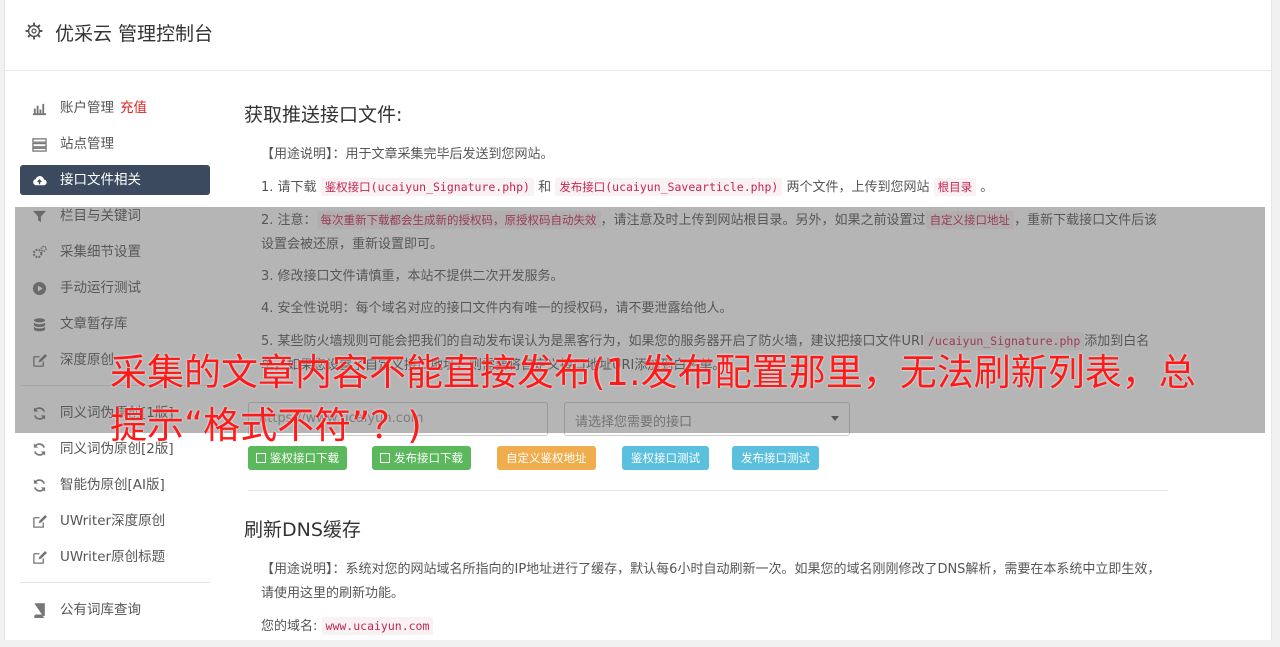 The image size is (1280, 647). I want to click on savearticle-file-code: 发布接口(ucaiyun_Savearticle.php), so click(669, 187).